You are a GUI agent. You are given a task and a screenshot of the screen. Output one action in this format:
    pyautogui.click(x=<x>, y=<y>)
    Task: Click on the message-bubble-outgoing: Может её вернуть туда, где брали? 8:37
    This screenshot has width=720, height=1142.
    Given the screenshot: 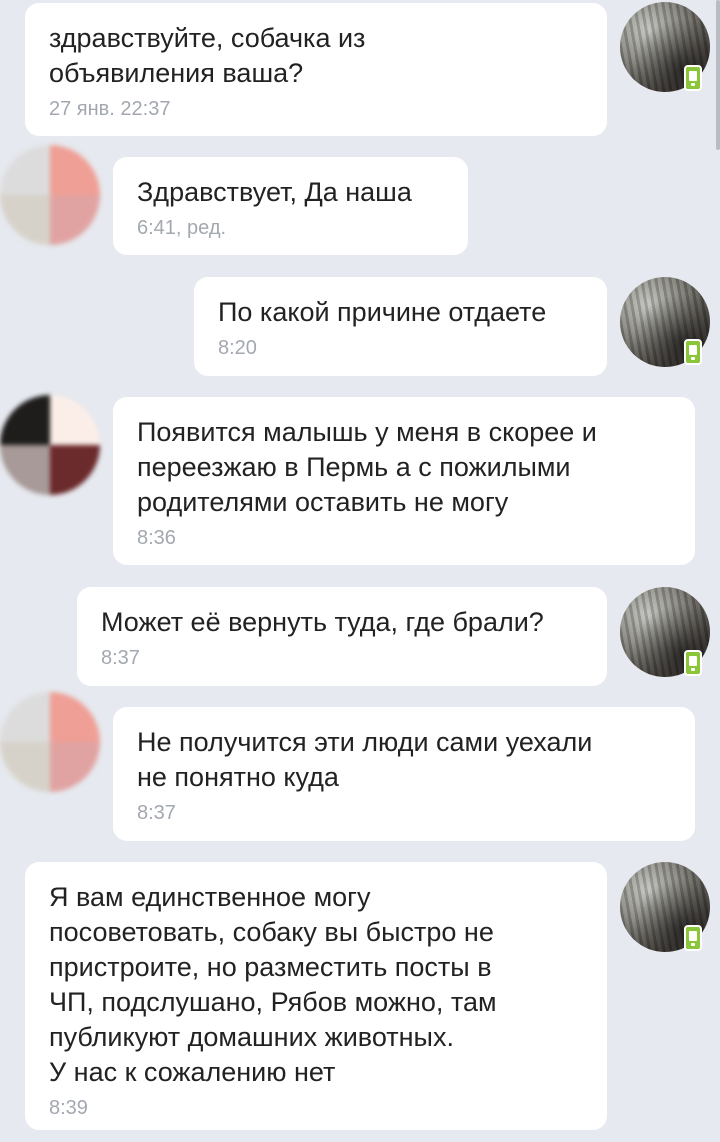 What is the action you would take?
    pyautogui.click(x=342, y=636)
    